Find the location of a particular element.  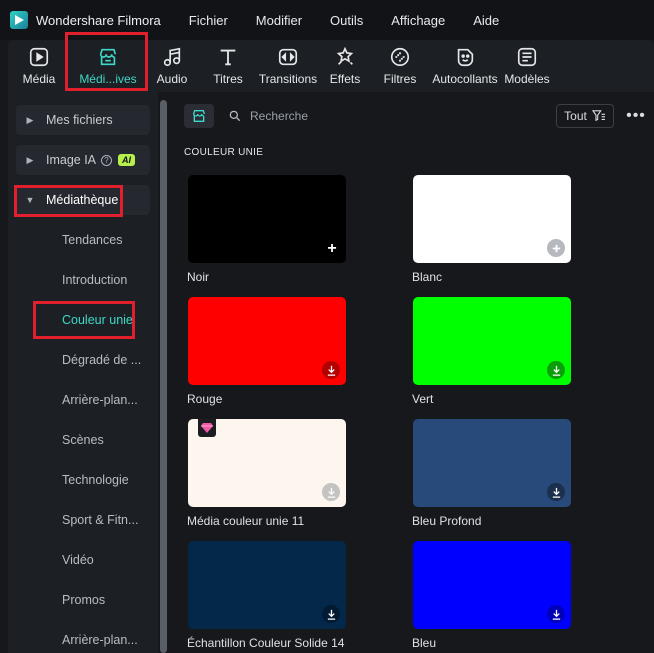

color-card-rouge is located at coordinates (267, 341).